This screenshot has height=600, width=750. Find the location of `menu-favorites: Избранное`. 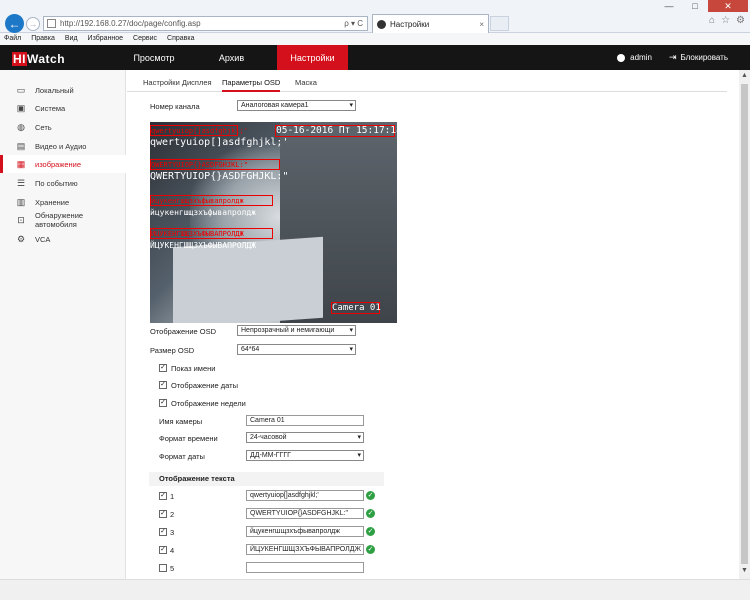

menu-favorites: Избранное is located at coordinates (105, 39).